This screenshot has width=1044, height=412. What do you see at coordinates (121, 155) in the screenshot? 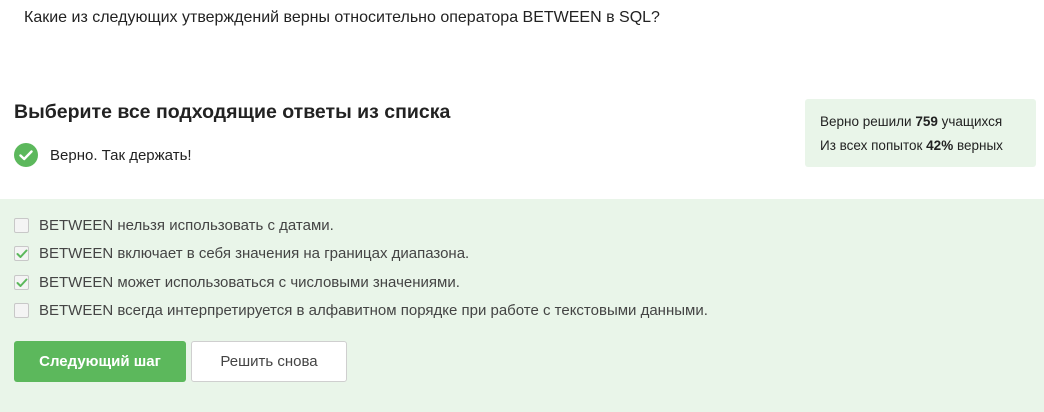
I see `verdict-text: Верно. Так держать!` at bounding box center [121, 155].